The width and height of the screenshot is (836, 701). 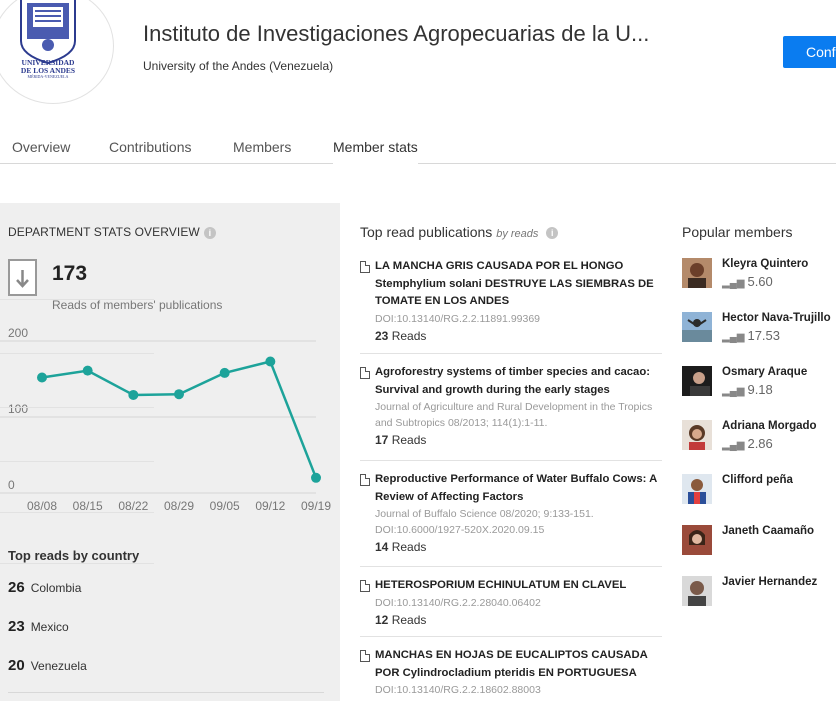 I want to click on tab-contributions: Contributions, so click(x=150, y=147).